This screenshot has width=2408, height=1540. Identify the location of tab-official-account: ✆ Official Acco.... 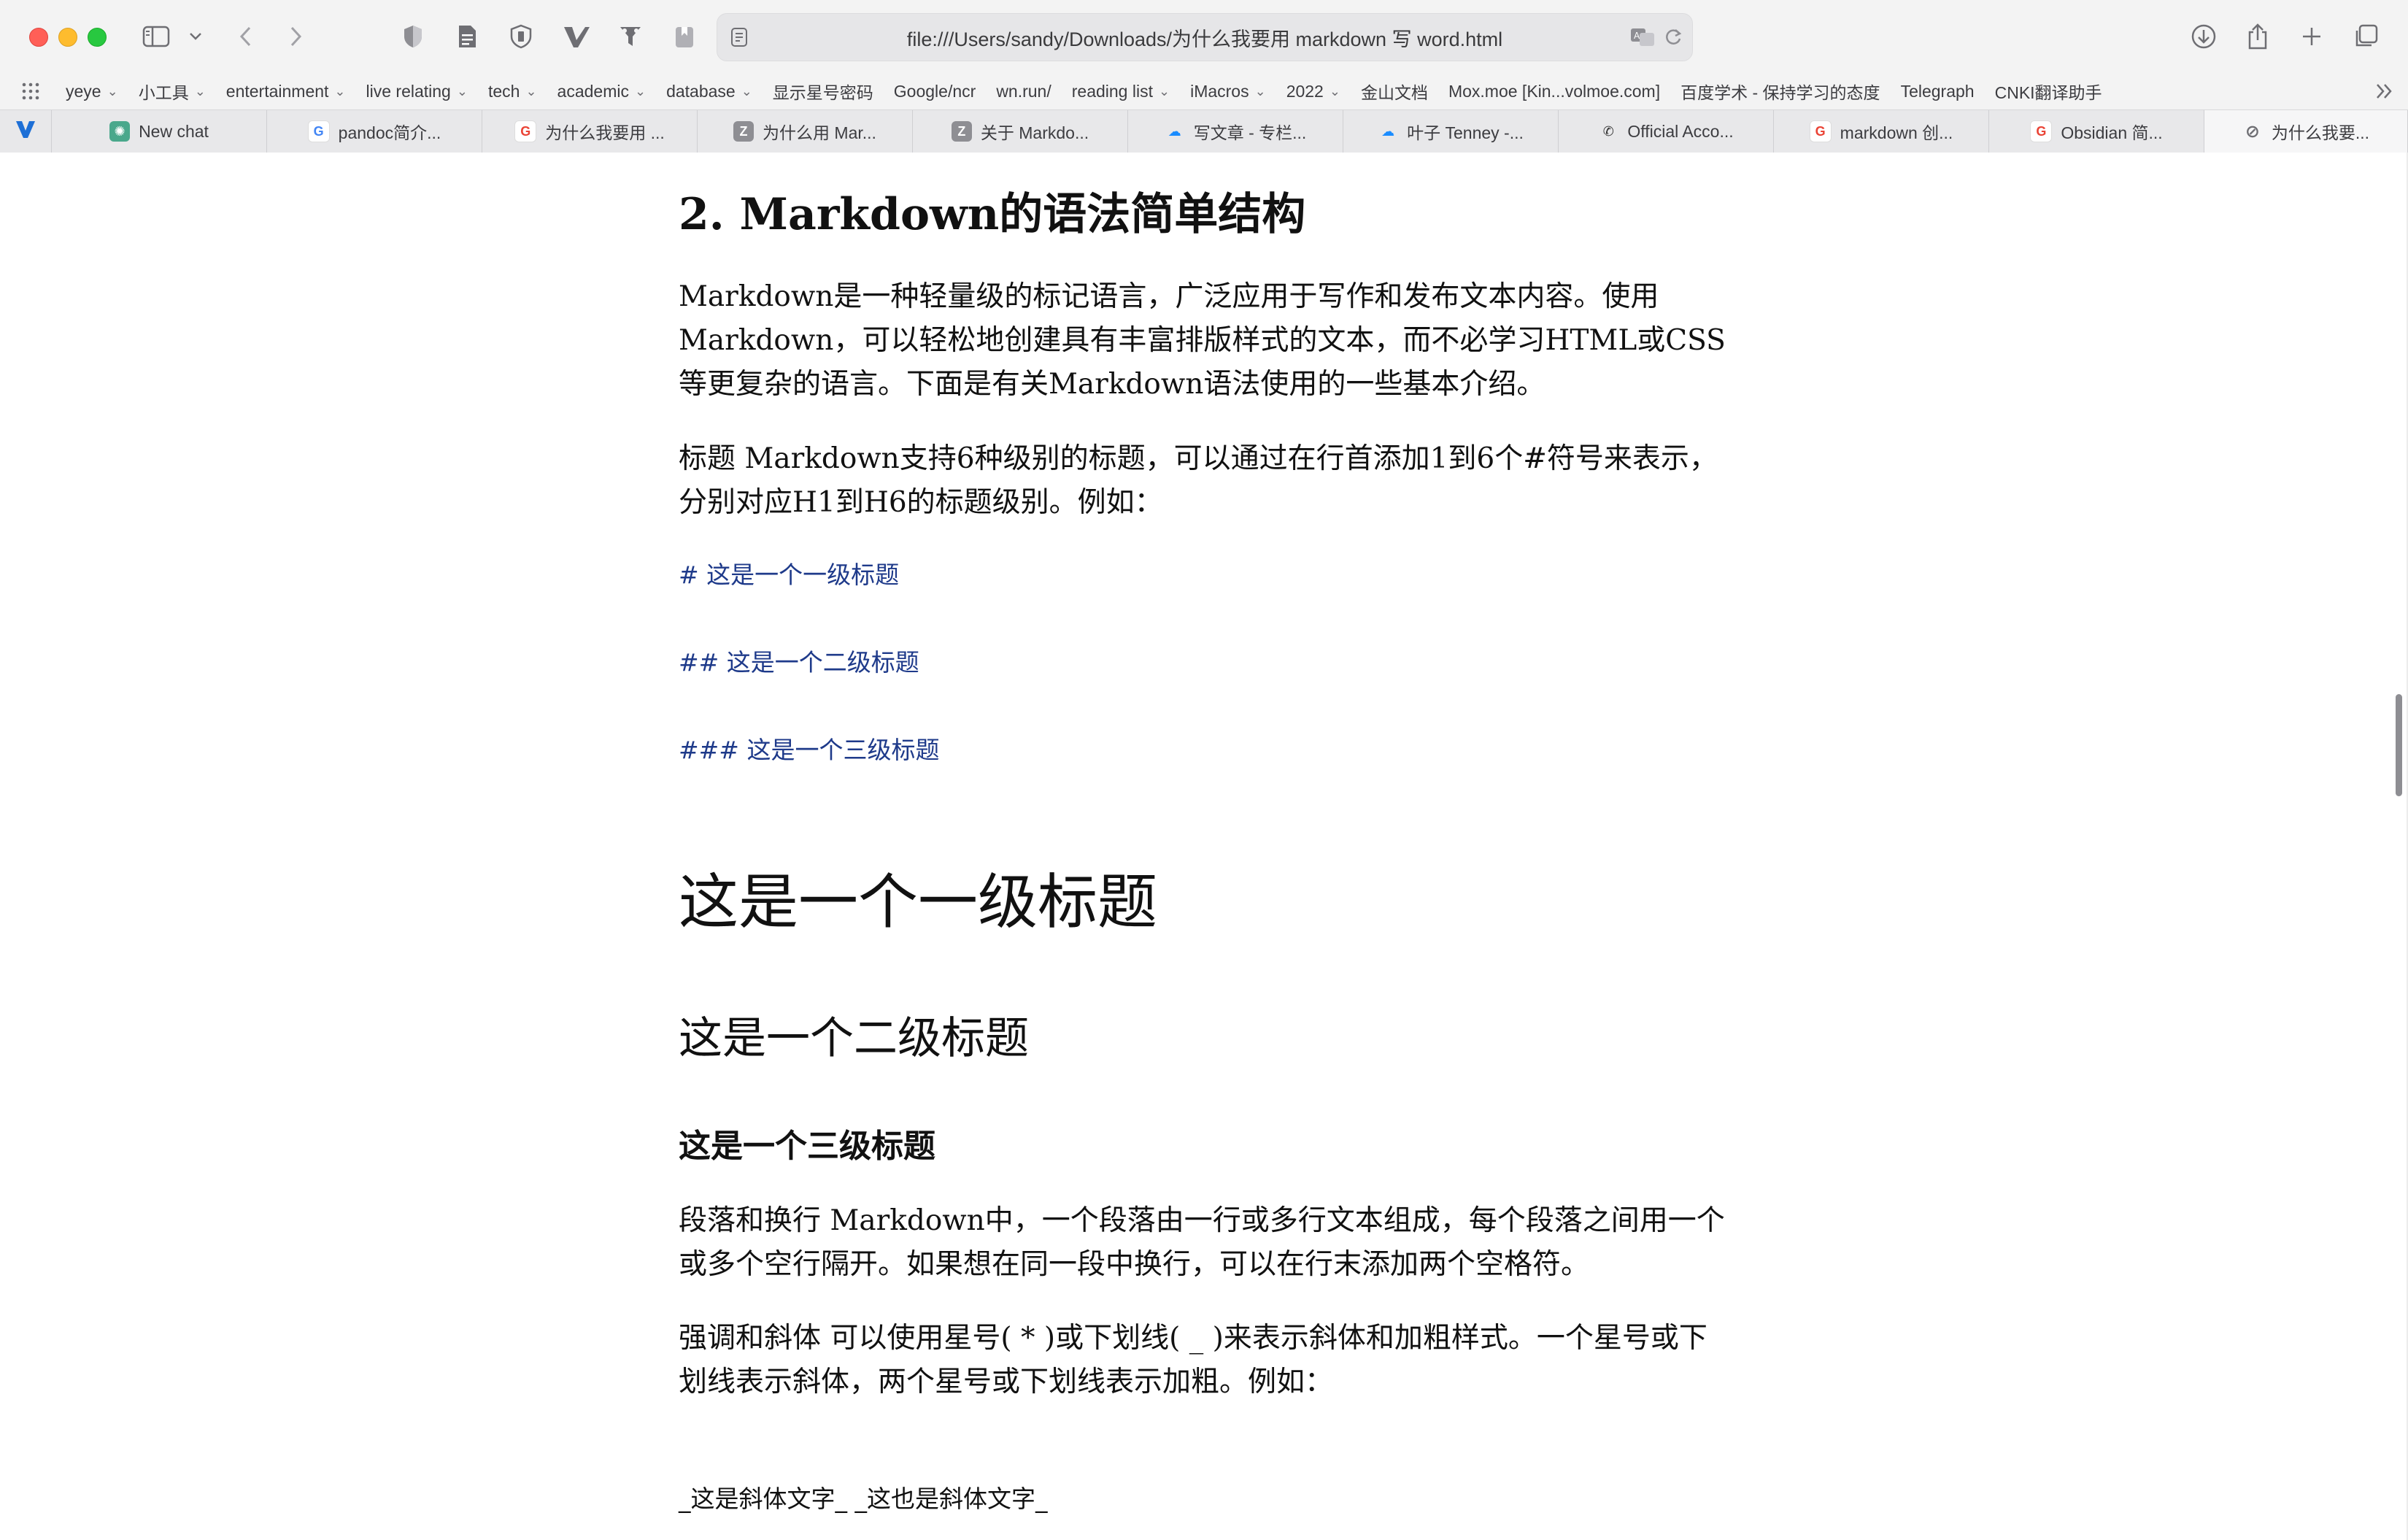
(1667, 131).